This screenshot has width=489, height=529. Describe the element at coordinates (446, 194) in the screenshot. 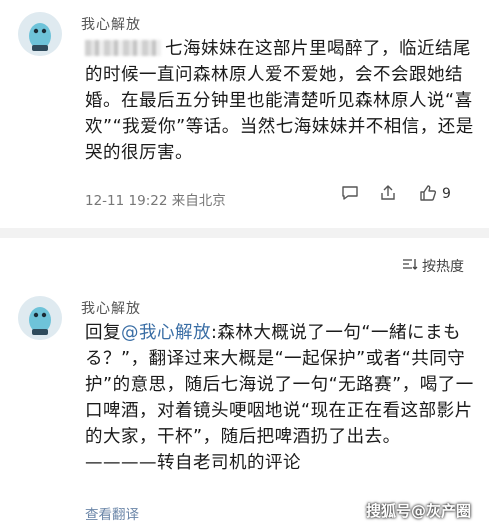

I see `like-count: 9` at that location.